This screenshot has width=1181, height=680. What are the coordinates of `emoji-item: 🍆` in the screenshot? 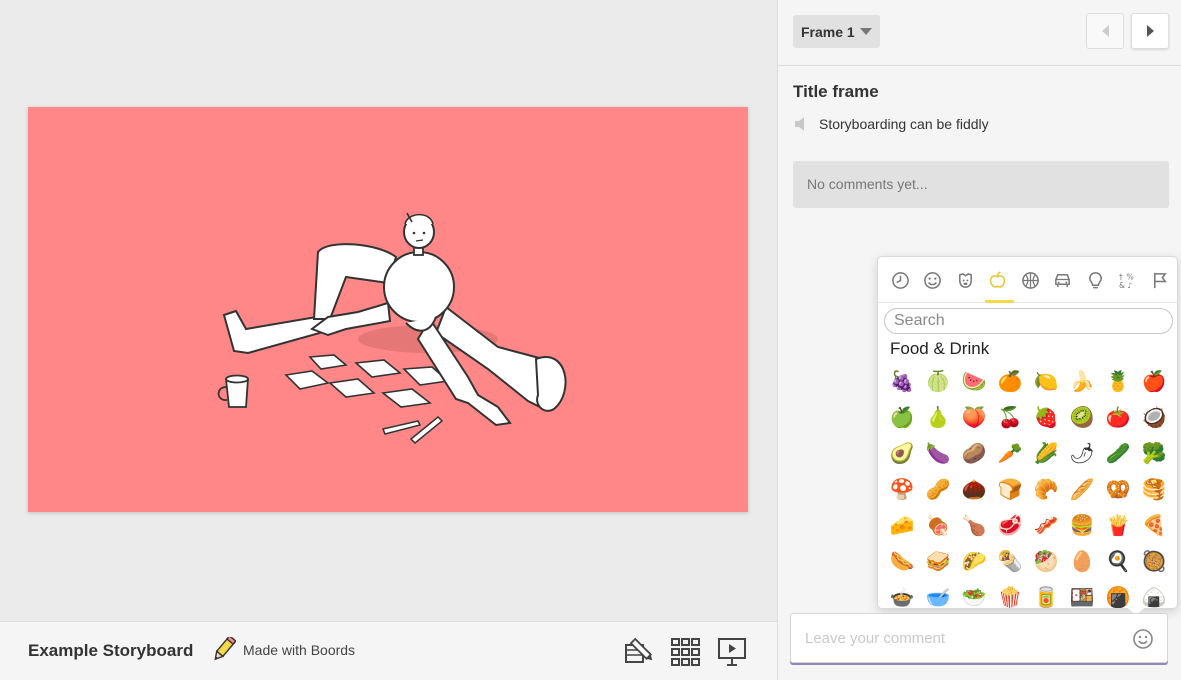 It's located at (938, 453).